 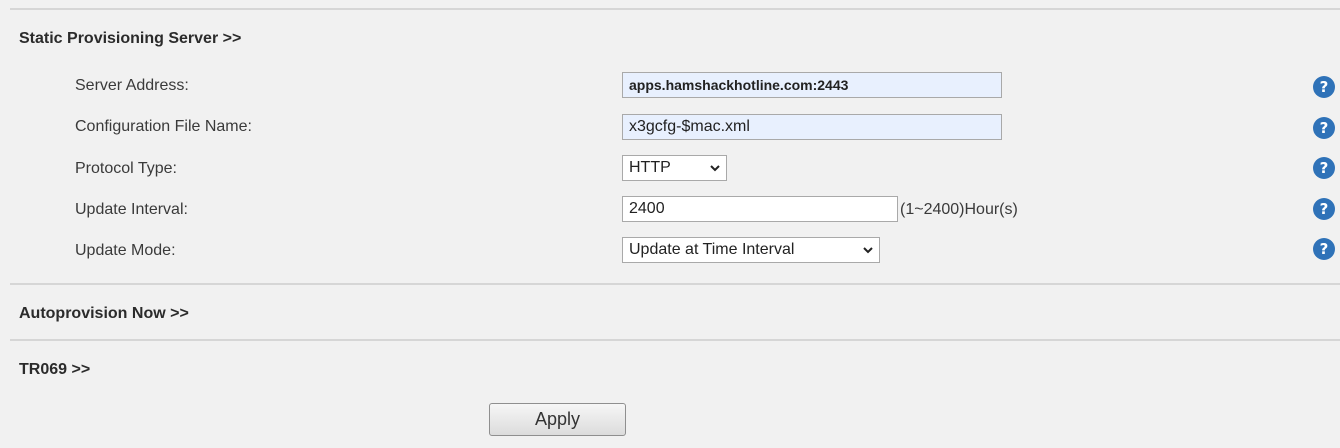 What do you see at coordinates (132, 85) in the screenshot?
I see `server-address-label: Server Address:` at bounding box center [132, 85].